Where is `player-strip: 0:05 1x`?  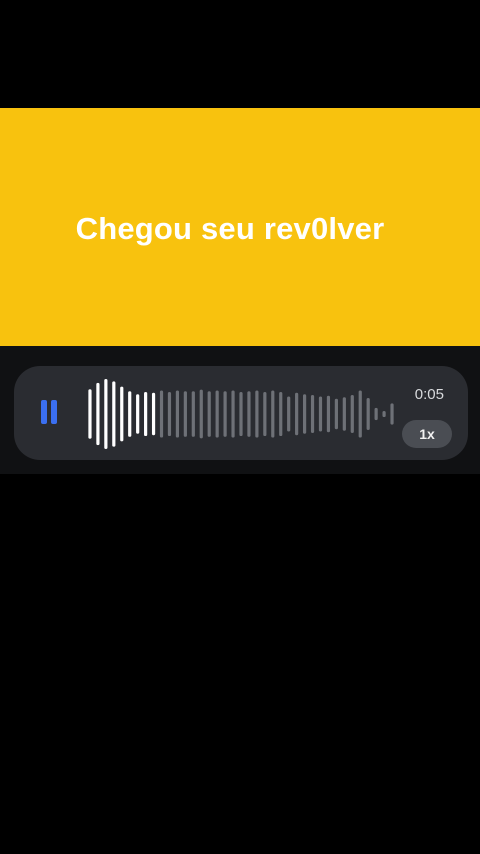 player-strip: 0:05 1x is located at coordinates (240, 410).